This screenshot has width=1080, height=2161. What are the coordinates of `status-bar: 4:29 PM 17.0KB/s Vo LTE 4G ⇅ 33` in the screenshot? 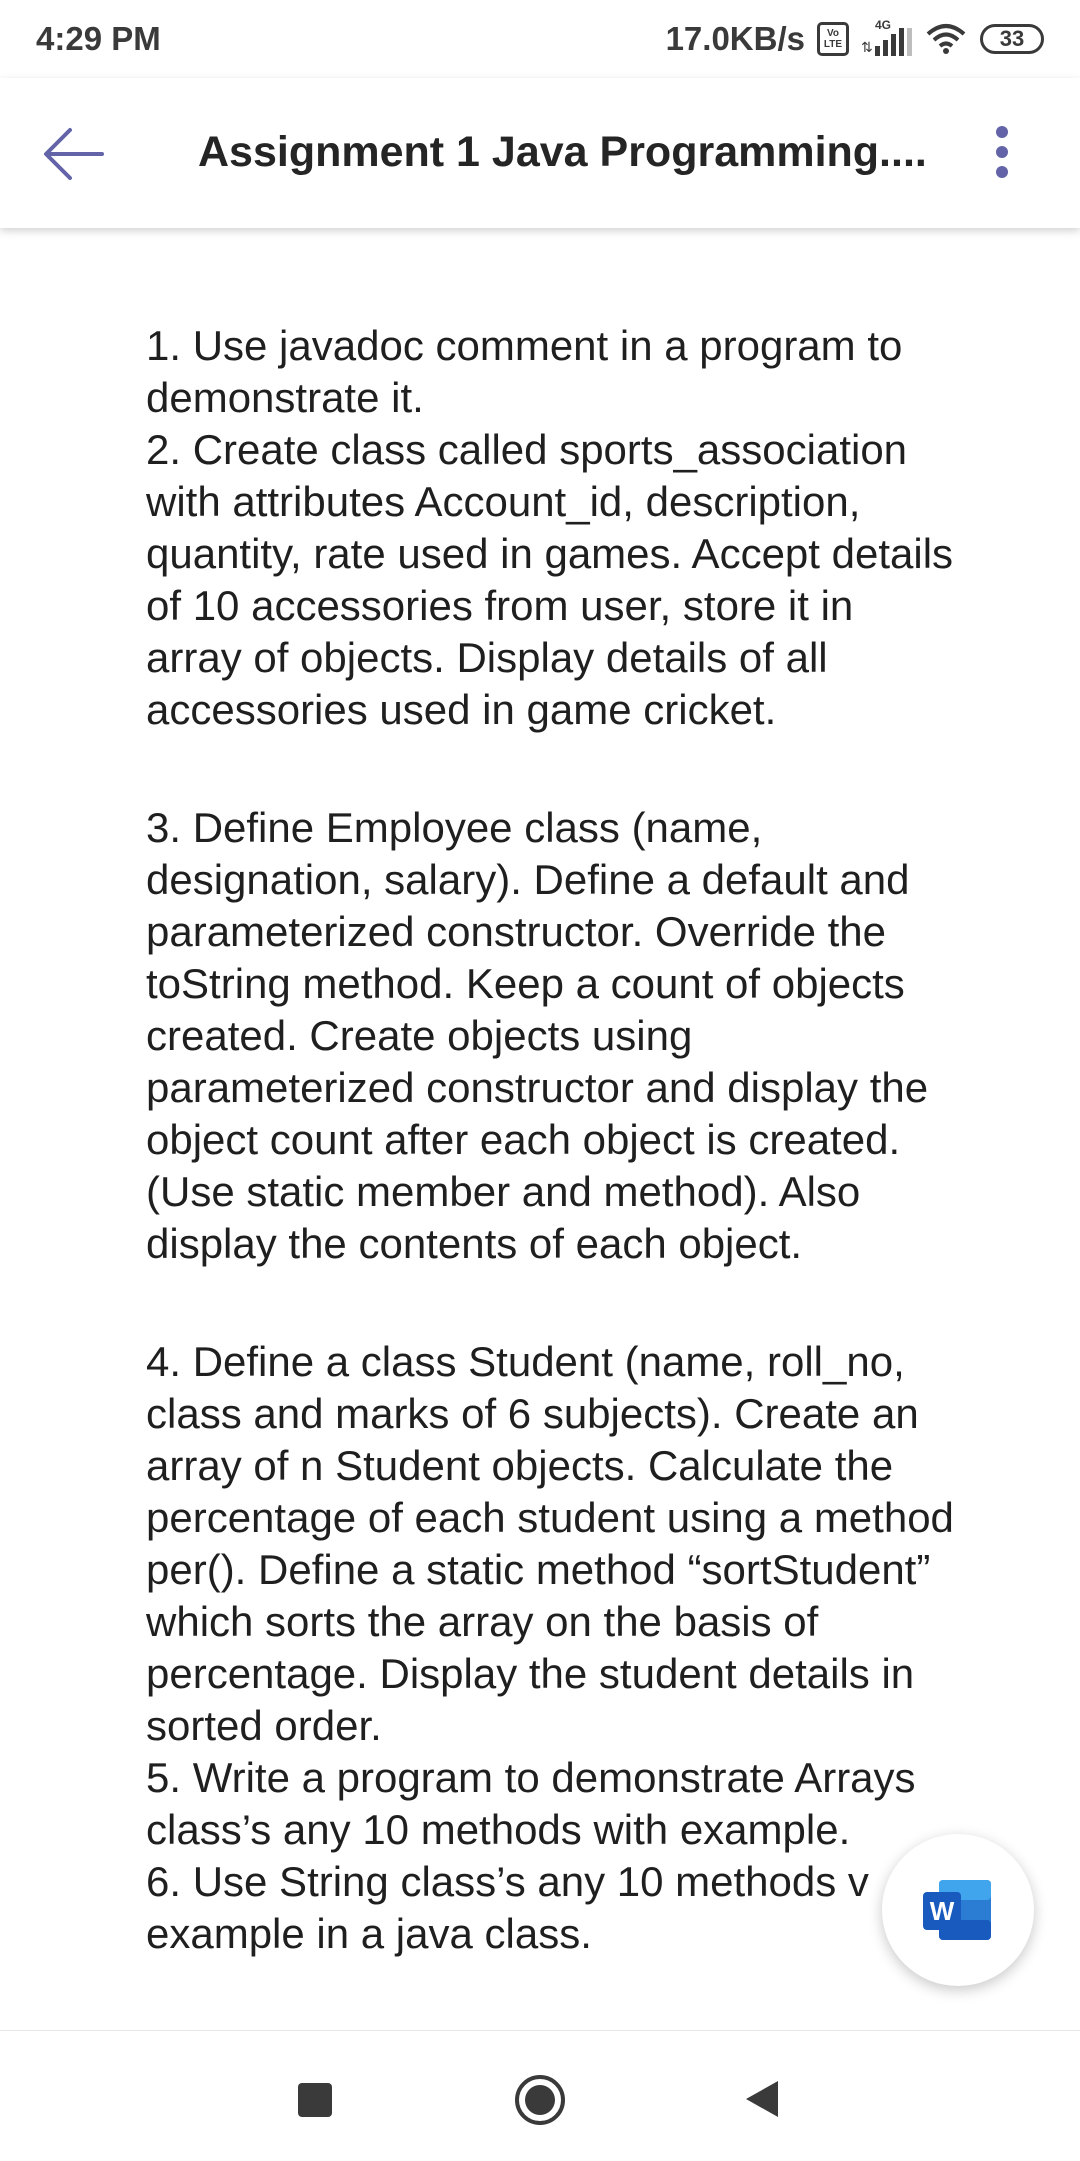 It's located at (540, 39).